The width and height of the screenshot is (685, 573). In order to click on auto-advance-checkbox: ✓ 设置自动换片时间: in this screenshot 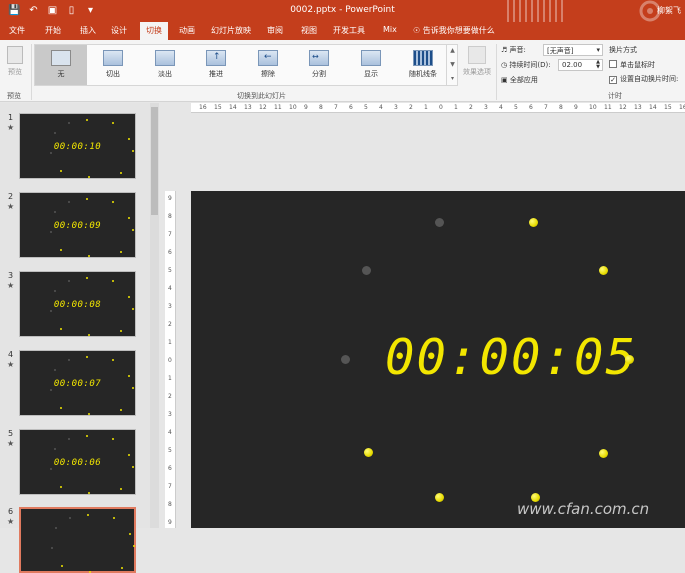, I will do `click(643, 79)`.